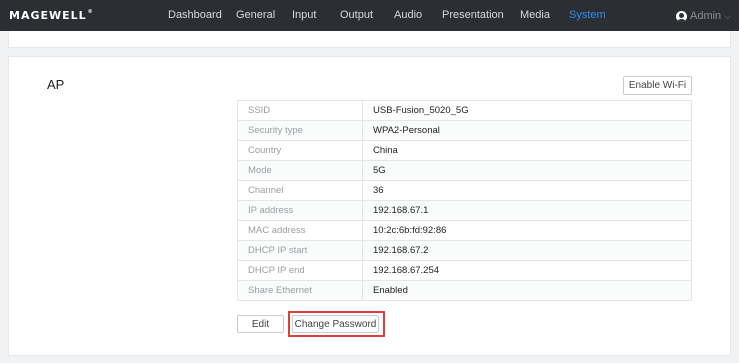 Image resolution: width=739 pixels, height=363 pixels. What do you see at coordinates (300, 170) in the screenshot?
I see `field-label: Mode` at bounding box center [300, 170].